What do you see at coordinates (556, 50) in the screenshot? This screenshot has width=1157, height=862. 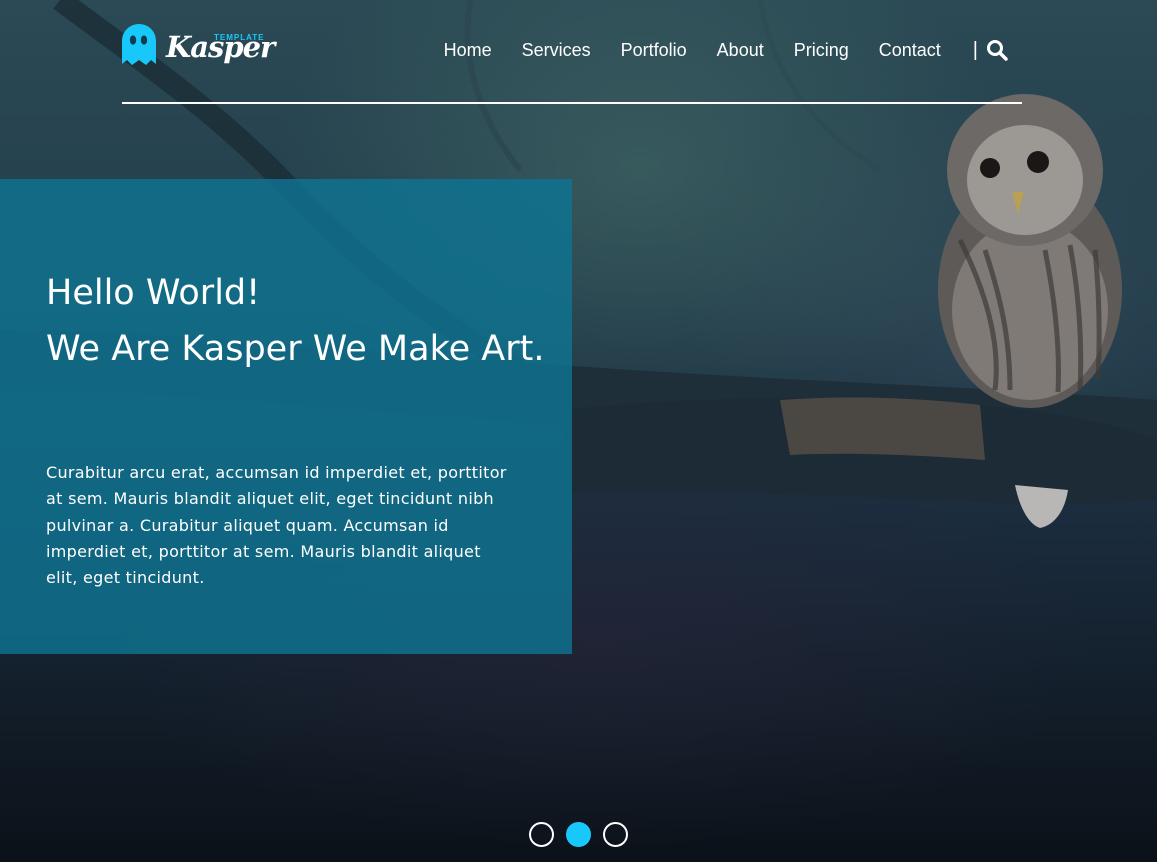 I see `nav-item-services: Services` at bounding box center [556, 50].